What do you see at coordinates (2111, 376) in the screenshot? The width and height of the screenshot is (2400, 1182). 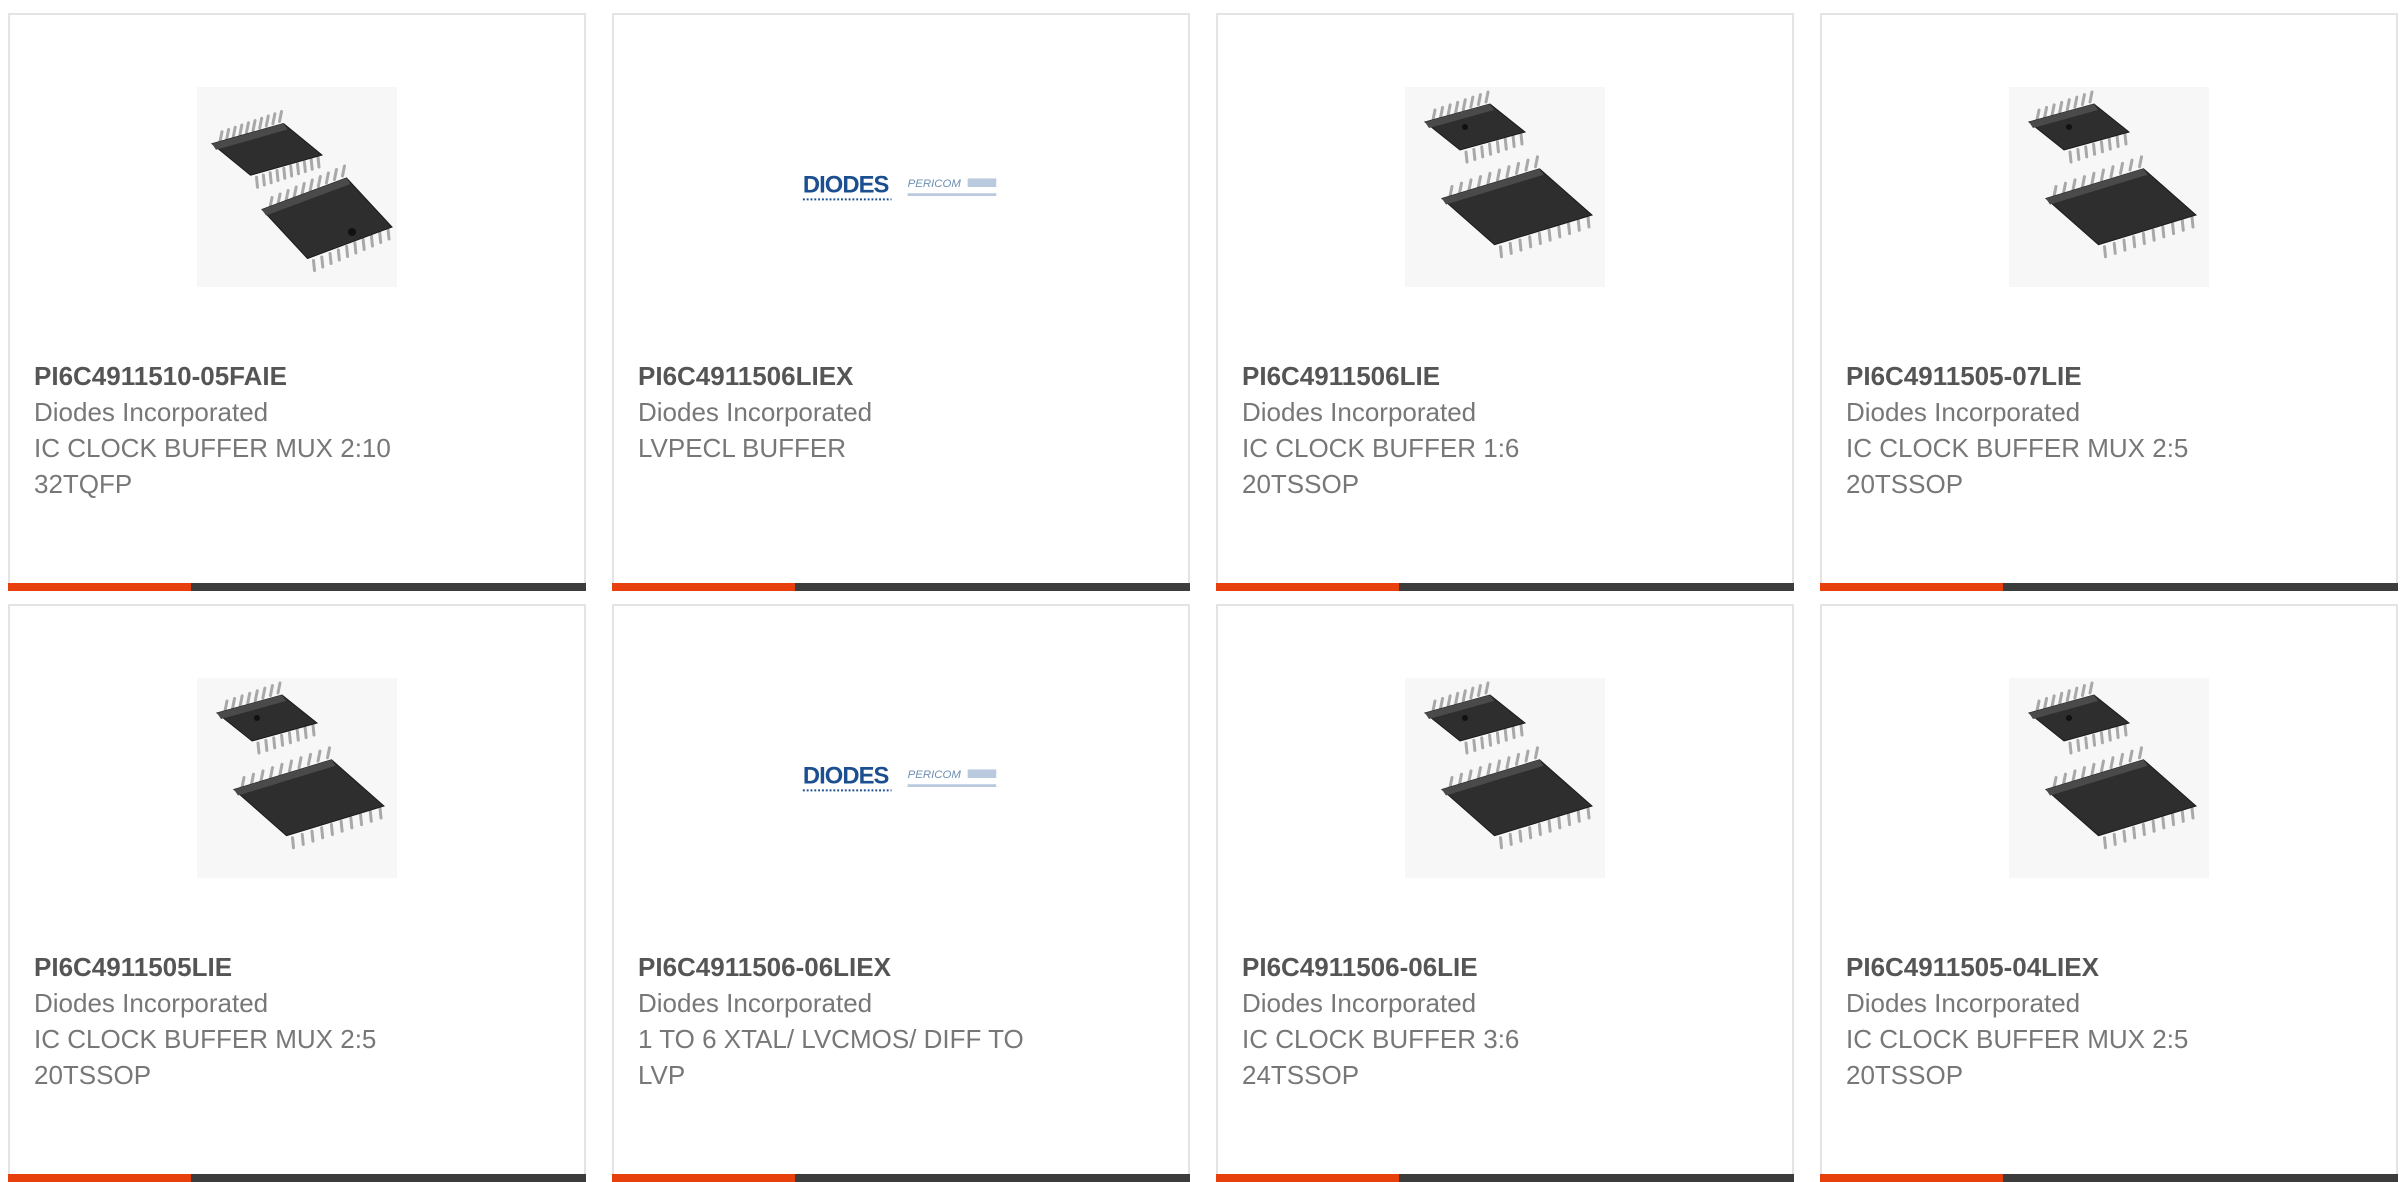 I see `part-number-link: PI6C4911505-07LIE` at bounding box center [2111, 376].